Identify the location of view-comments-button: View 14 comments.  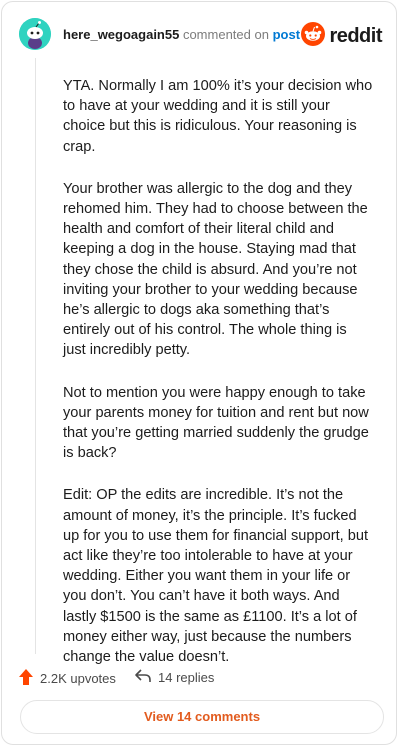
(202, 717).